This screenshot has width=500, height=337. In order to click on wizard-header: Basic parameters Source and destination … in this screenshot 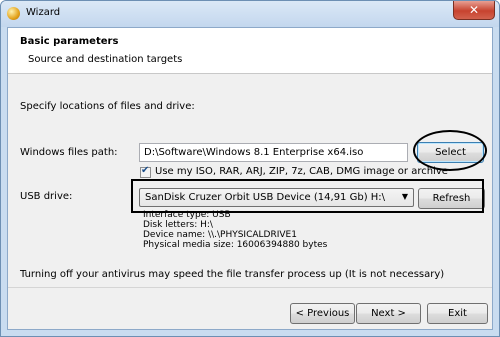, I will do `click(250, 51)`.